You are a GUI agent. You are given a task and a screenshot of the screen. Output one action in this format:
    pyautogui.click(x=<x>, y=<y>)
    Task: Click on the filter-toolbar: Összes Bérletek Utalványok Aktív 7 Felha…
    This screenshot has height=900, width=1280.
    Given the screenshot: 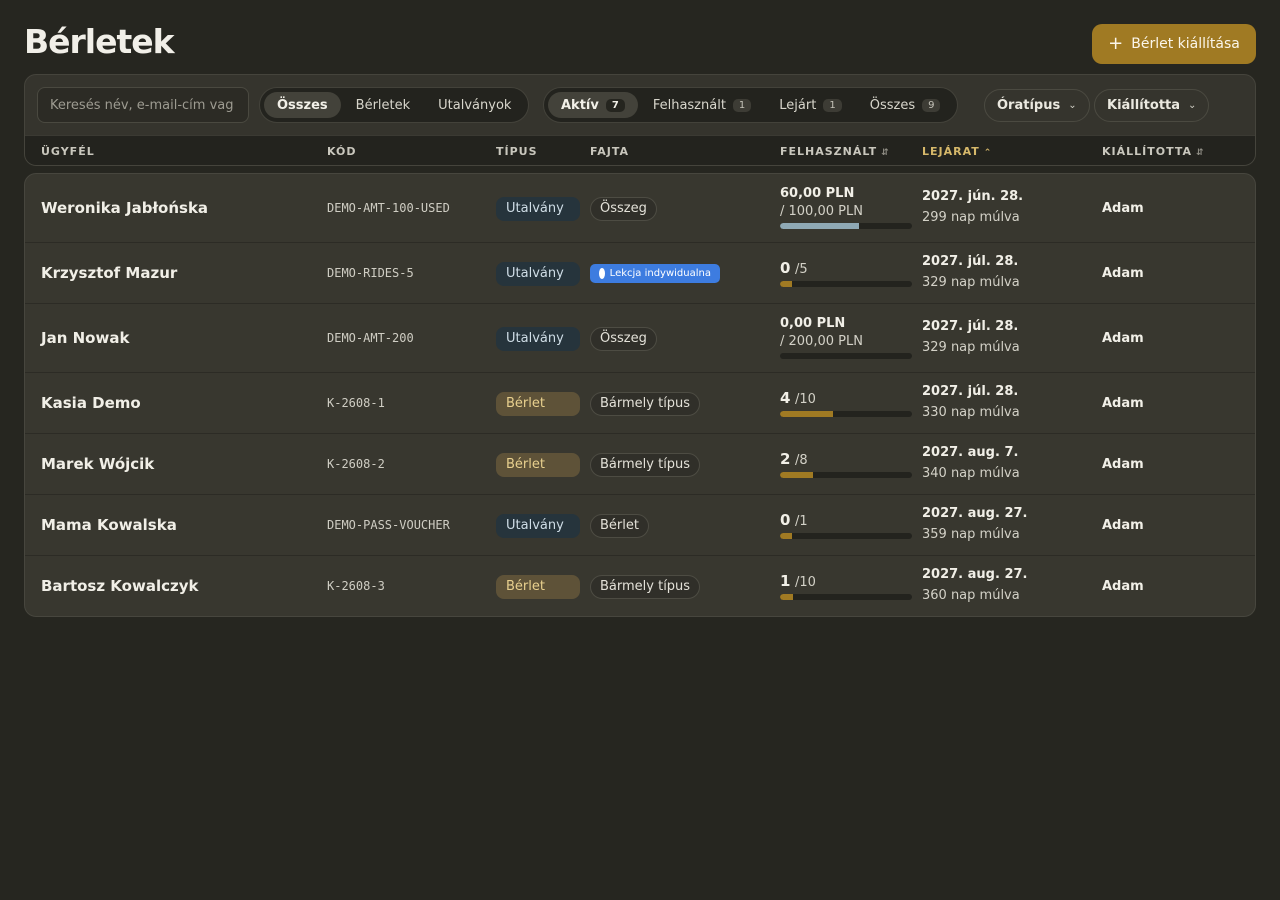 What is the action you would take?
    pyautogui.click(x=640, y=120)
    